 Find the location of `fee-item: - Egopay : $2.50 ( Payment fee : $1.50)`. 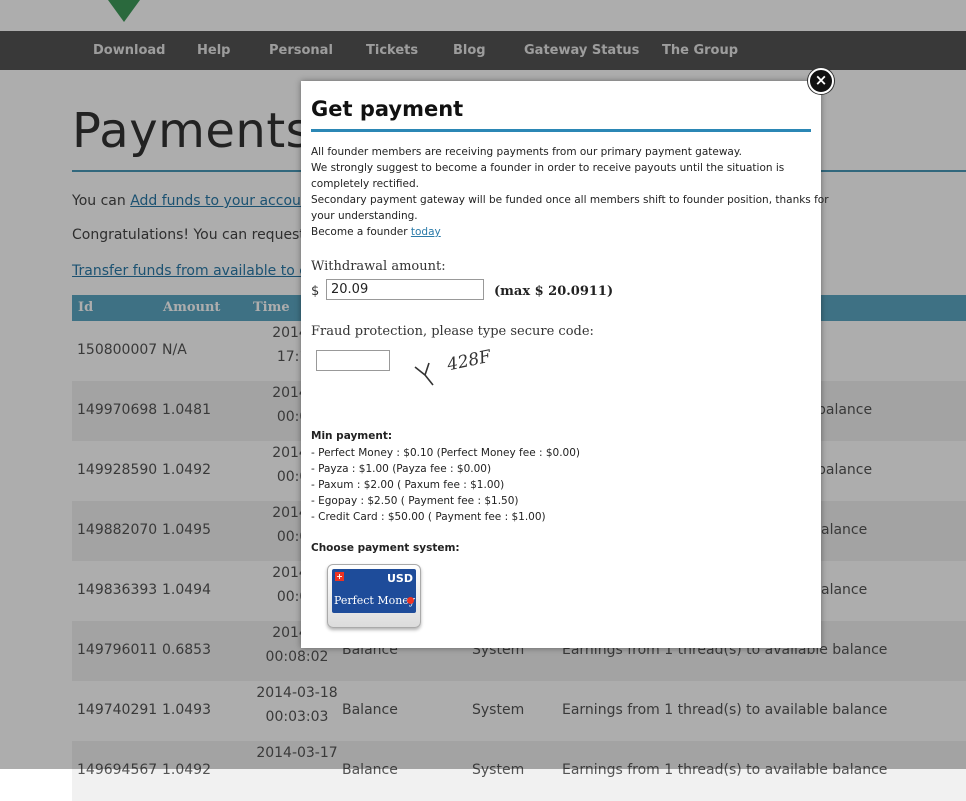

fee-item: - Egopay : $2.50 ( Payment fee : $1.50) is located at coordinates (415, 501).